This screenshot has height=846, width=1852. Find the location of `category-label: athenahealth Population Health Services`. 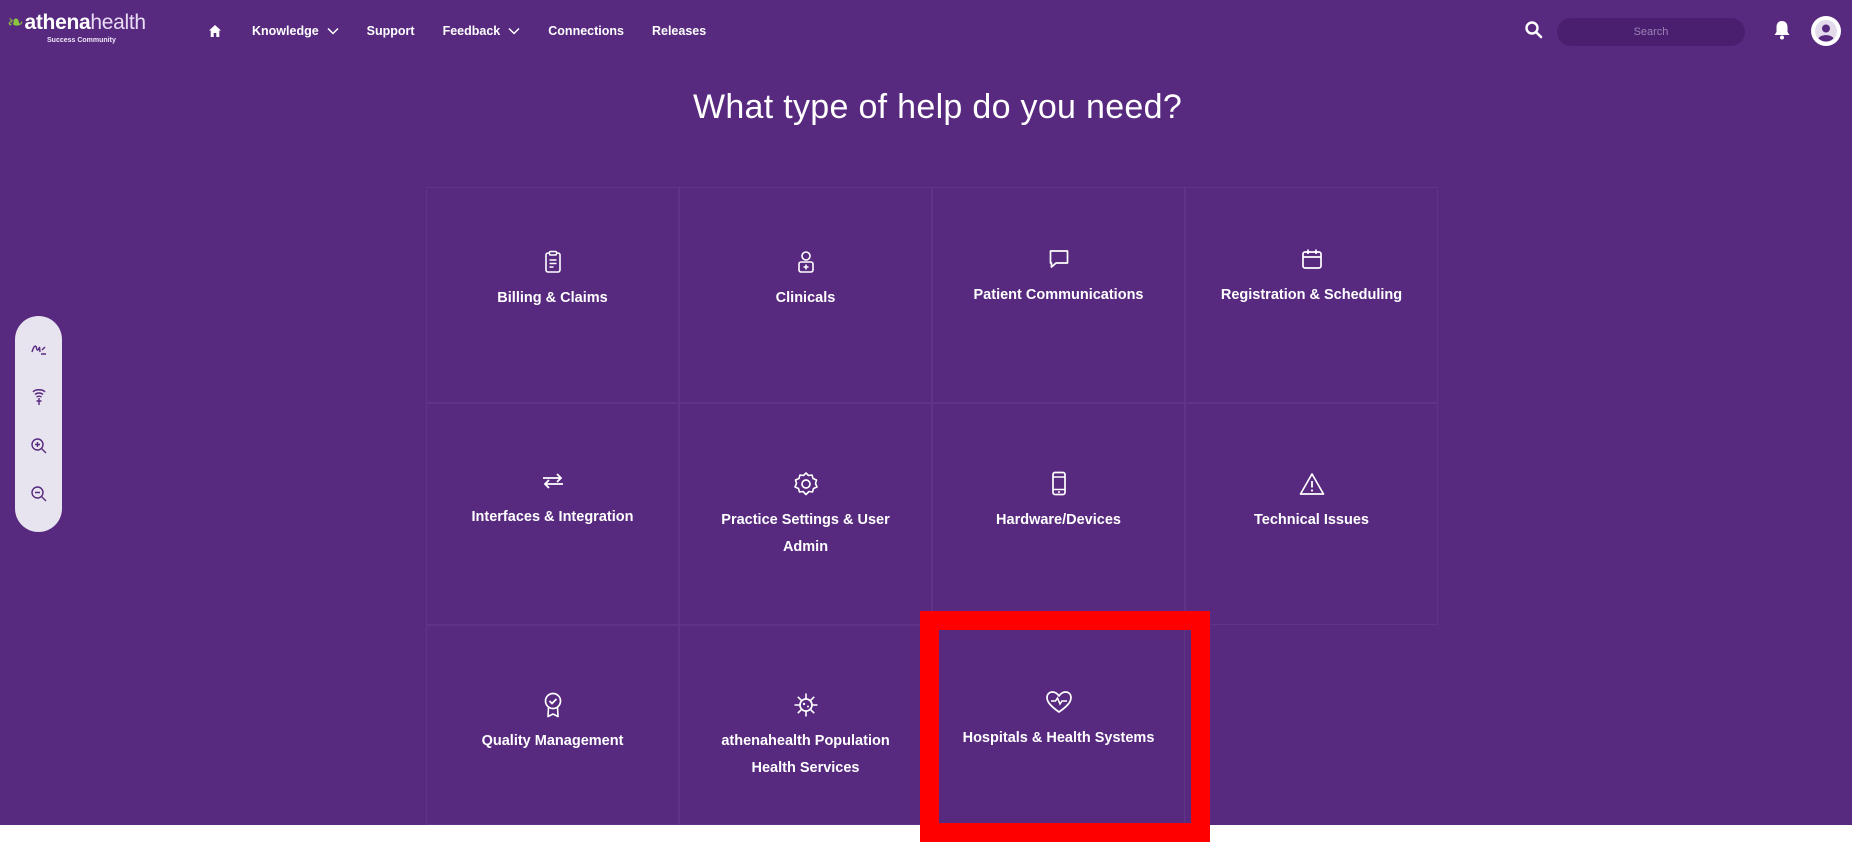

category-label: athenahealth Population Health Services is located at coordinates (805, 754).